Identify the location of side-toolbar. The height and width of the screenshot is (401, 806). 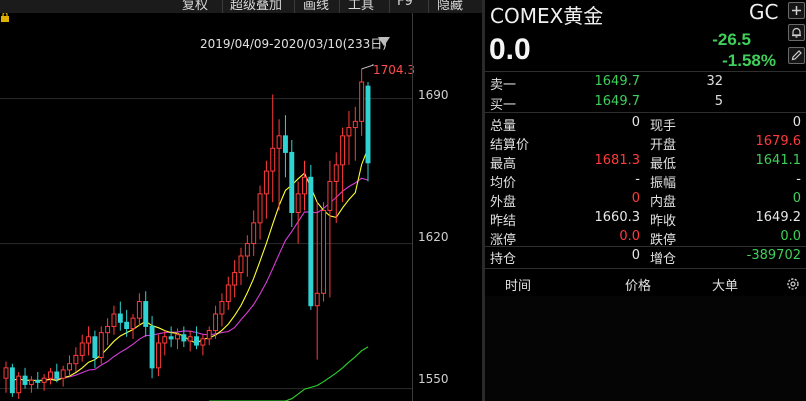
(796, 35).